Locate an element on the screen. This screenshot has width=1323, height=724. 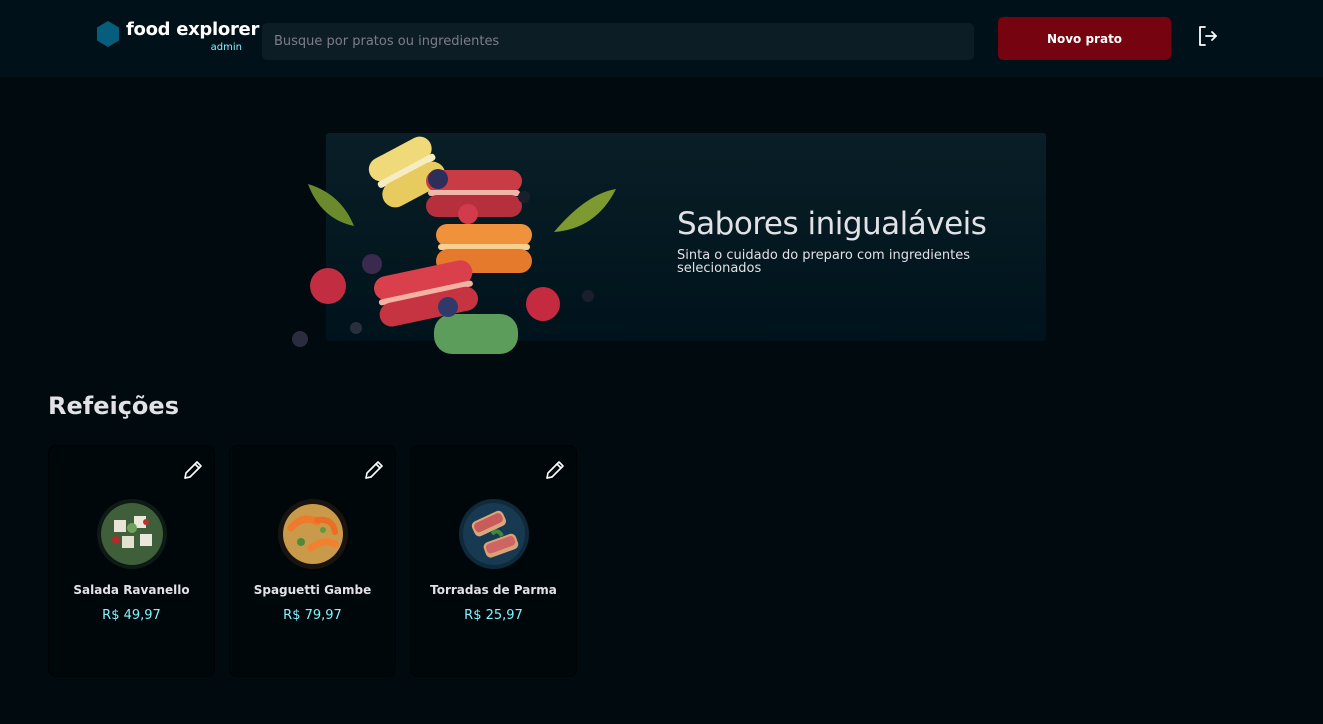
brand-name: food explorer is located at coordinates (193, 29).